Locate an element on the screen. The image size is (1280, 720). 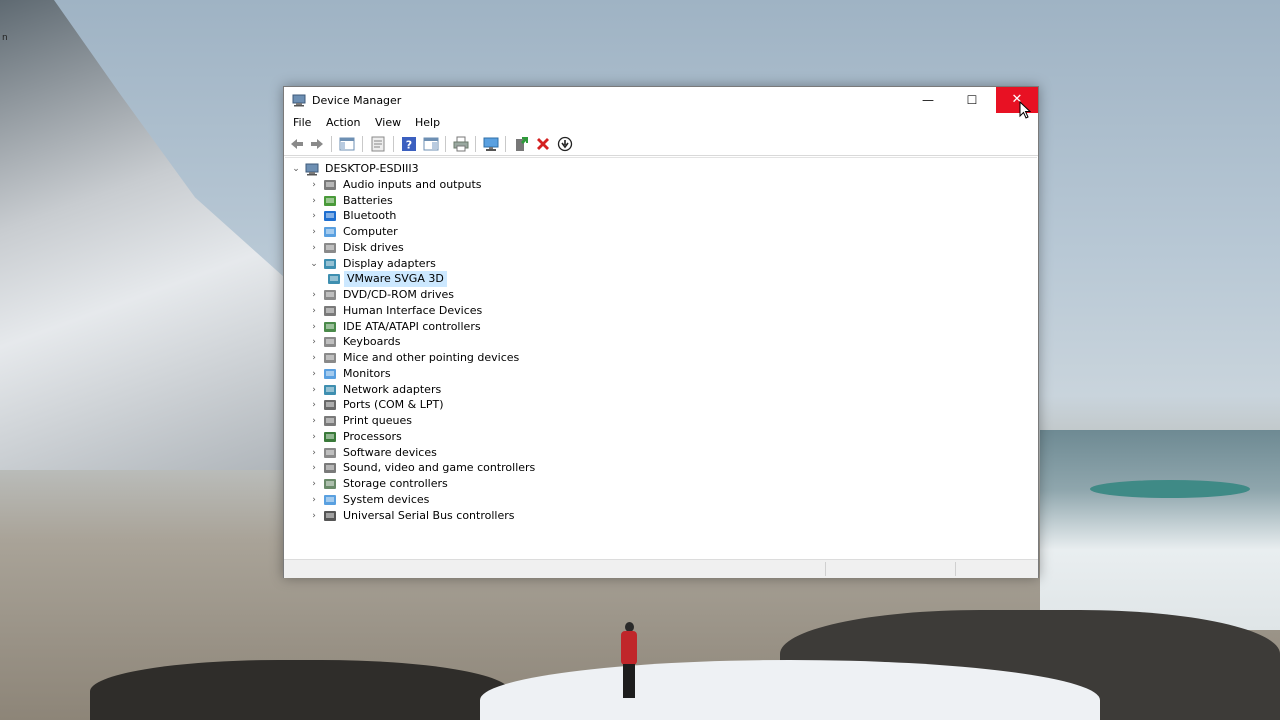
hid-icon is located at coordinates (330, 310).